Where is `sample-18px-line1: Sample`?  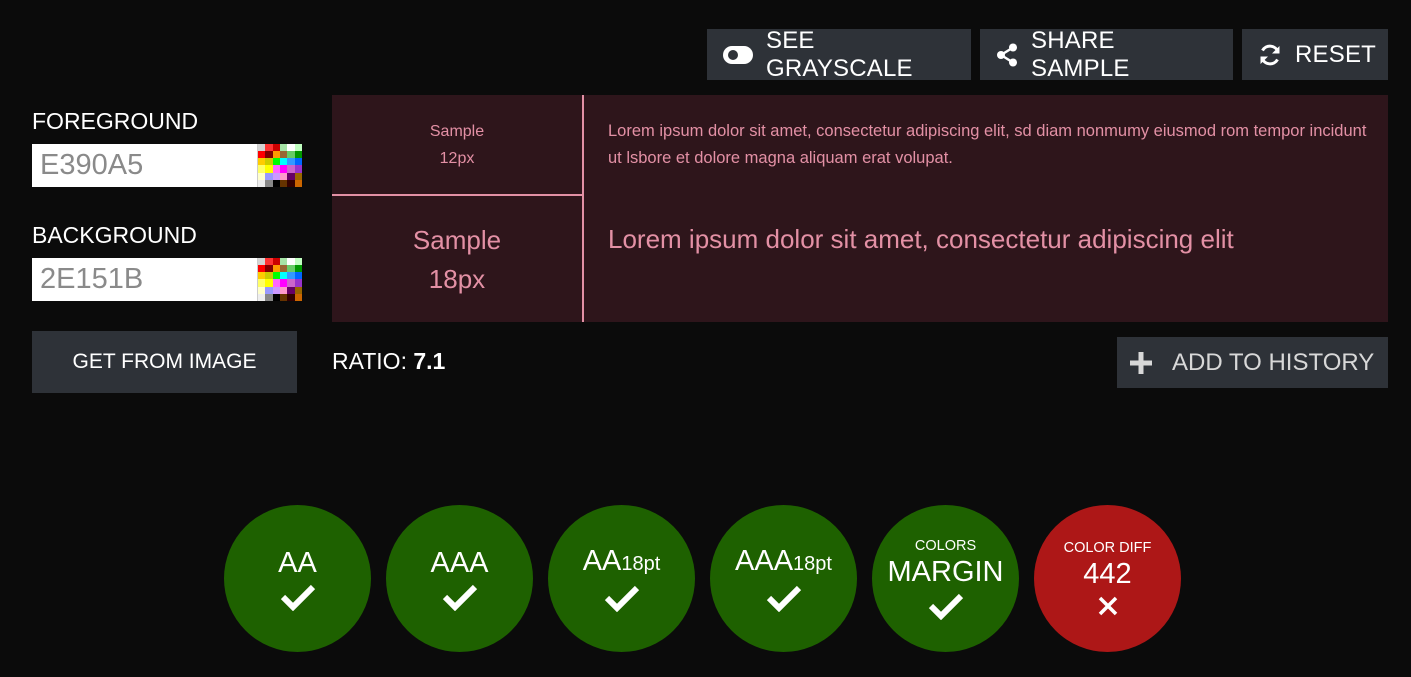 sample-18px-line1: Sample is located at coordinates (457, 239).